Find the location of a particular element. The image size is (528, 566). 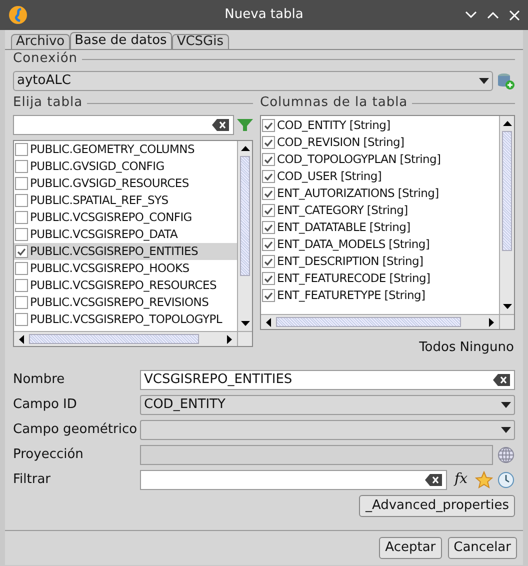

filter-field is located at coordinates (293, 480).